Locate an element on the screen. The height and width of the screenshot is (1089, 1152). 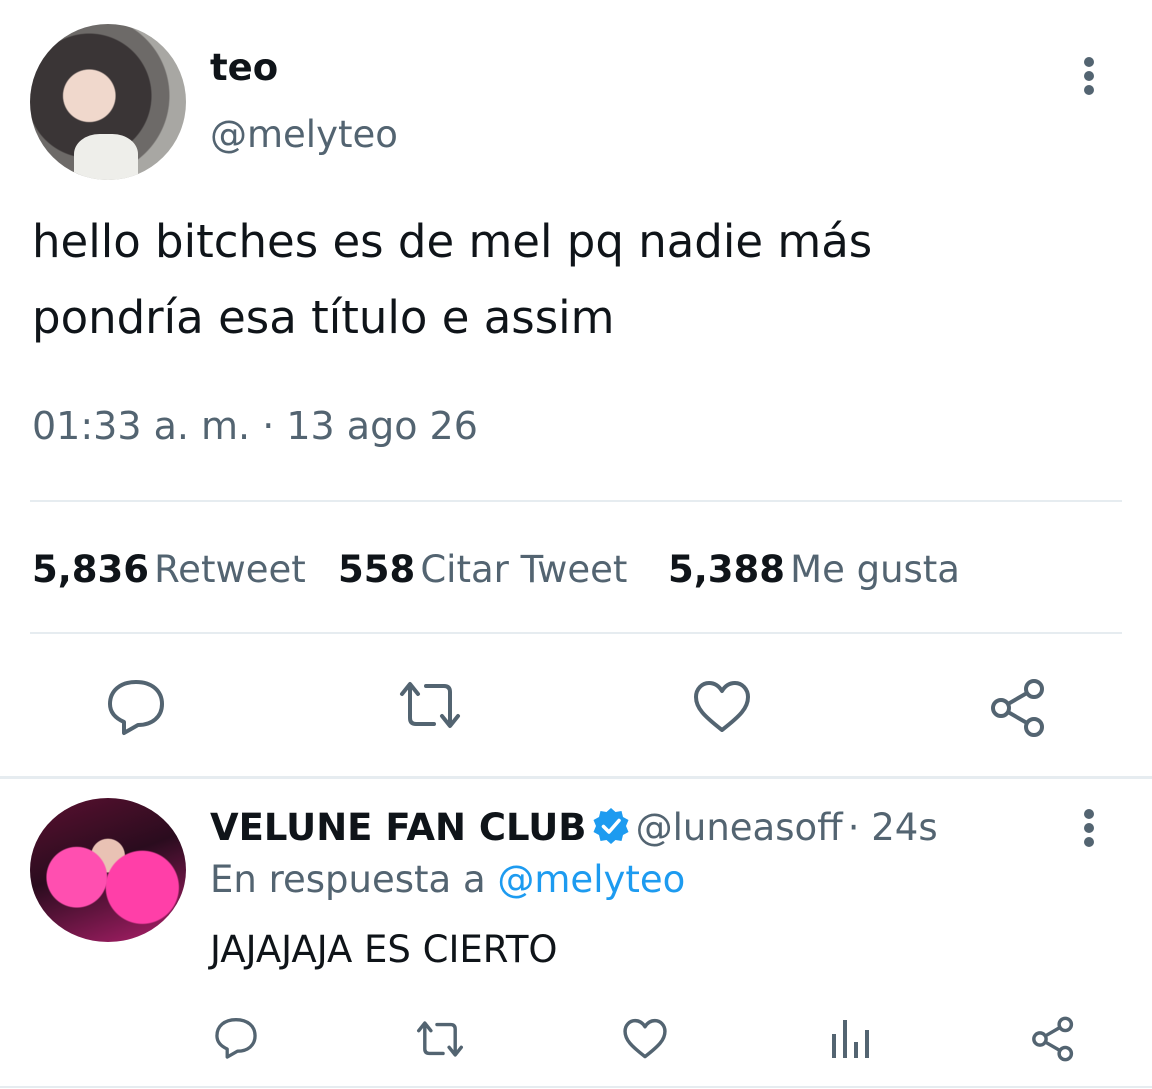
quotes-label: Citar Tweet is located at coordinates (524, 569).